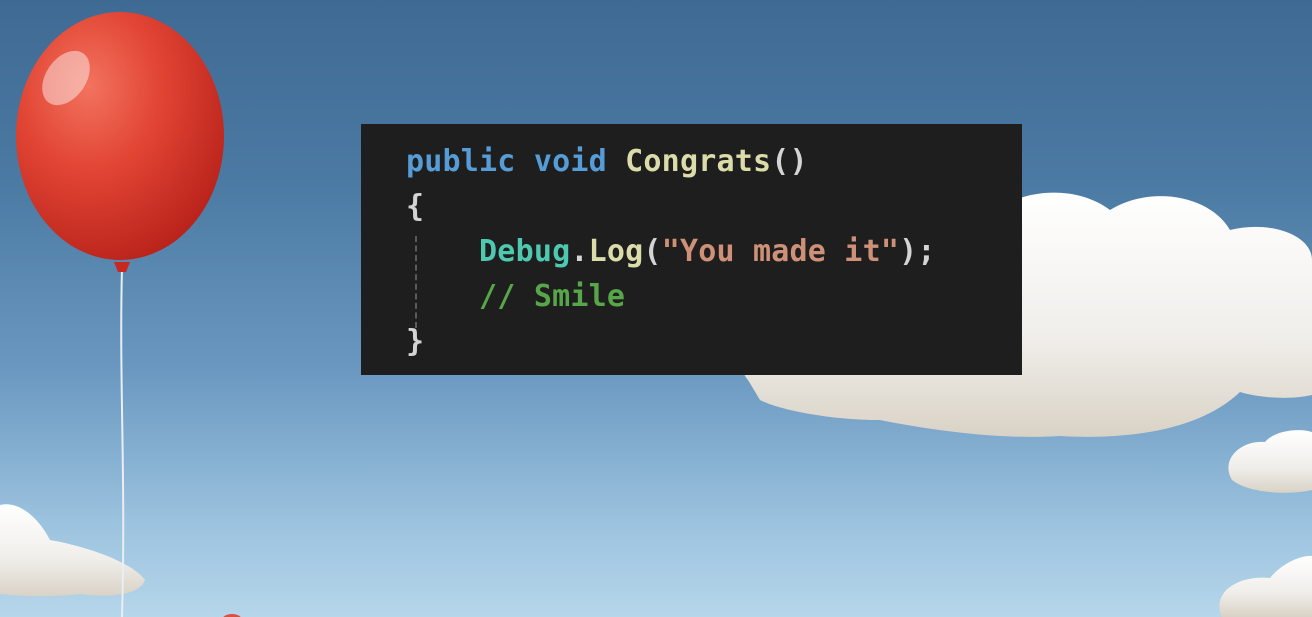 The height and width of the screenshot is (617, 1312). What do you see at coordinates (691, 301) in the screenshot?
I see `code-line: // Smile` at bounding box center [691, 301].